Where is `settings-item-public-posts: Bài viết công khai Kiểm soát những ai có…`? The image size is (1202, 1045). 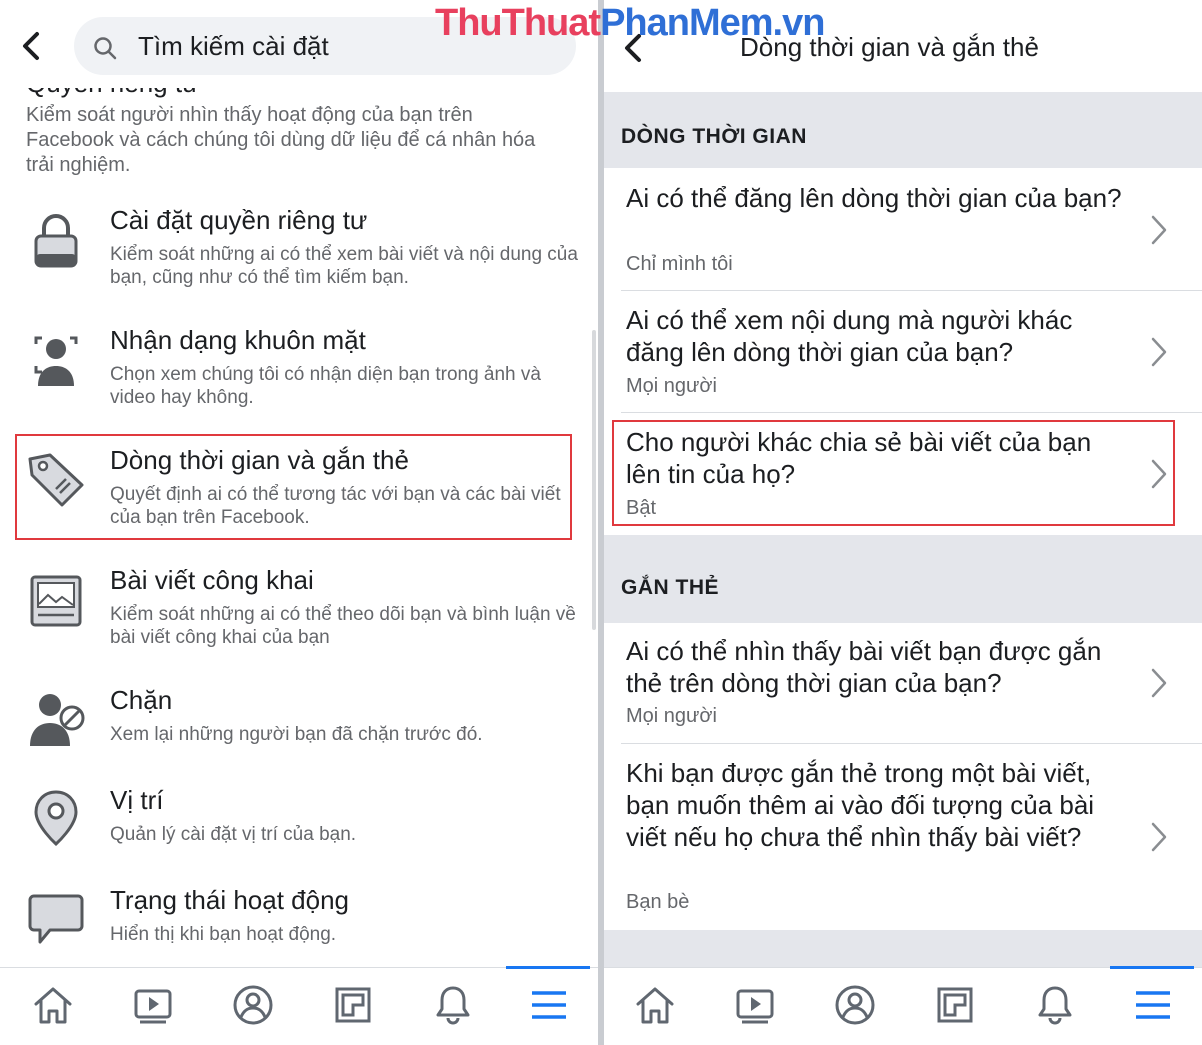
settings-item-public-posts: Bài viết công khai Kiểm soát những ai có… is located at coordinates (299, 615).